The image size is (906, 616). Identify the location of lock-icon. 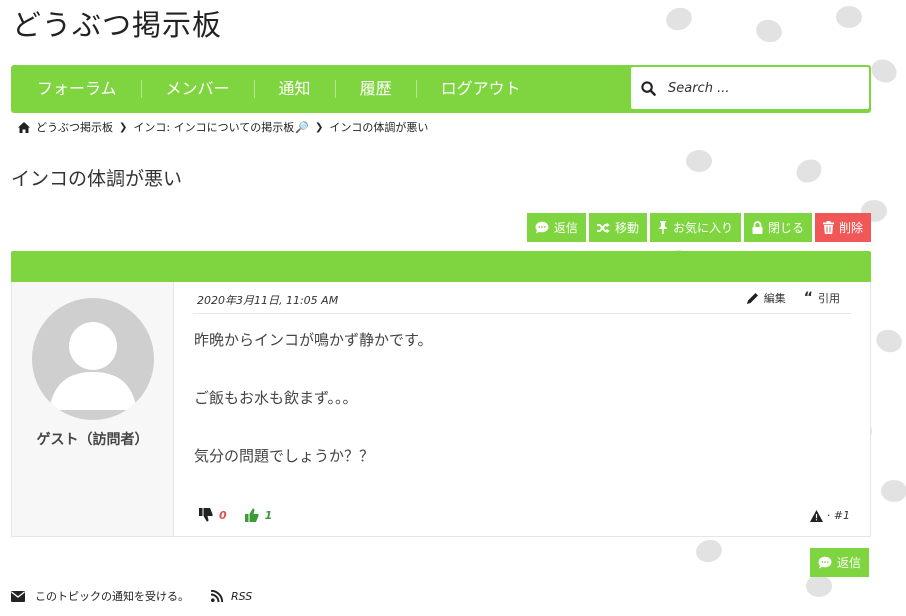
(757, 227).